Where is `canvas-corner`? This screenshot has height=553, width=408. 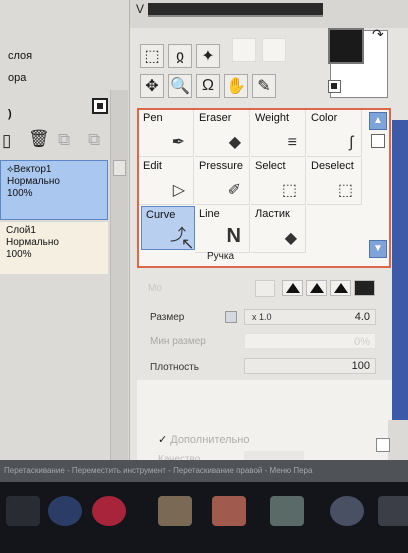
canvas-corner is located at coordinates (398, 440).